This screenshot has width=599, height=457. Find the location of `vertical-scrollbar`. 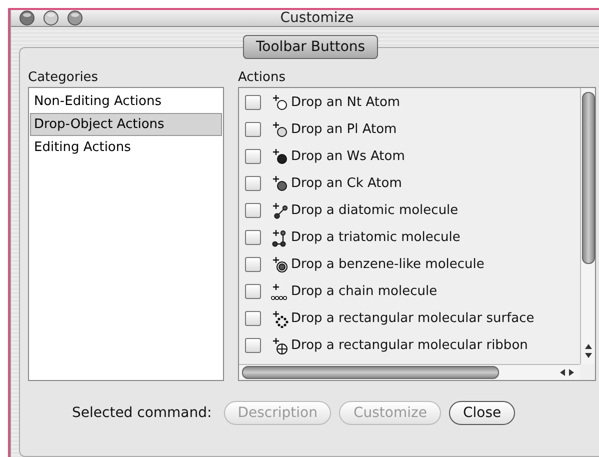

vertical-scrollbar is located at coordinates (587, 226).